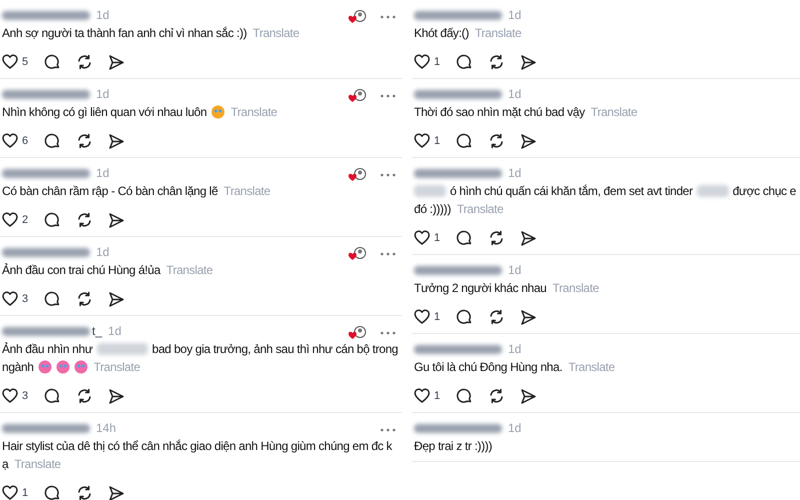  Describe the element at coordinates (488, 367) in the screenshot. I see `comment-text: Gu tôi là chú Đông Hùng nha.` at that location.